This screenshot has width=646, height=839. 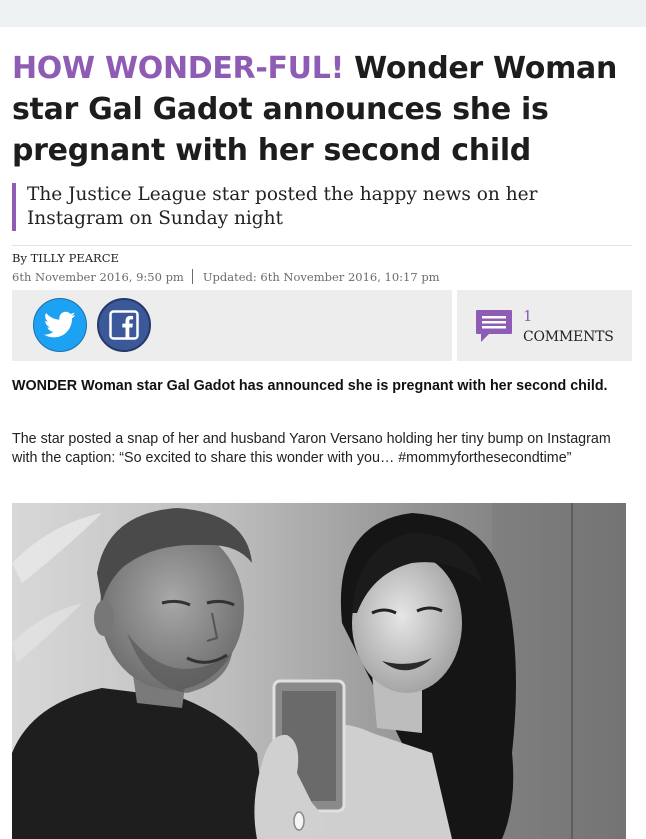 I want to click on published-date: 6th November 2016, 9:50 pm, so click(x=98, y=276).